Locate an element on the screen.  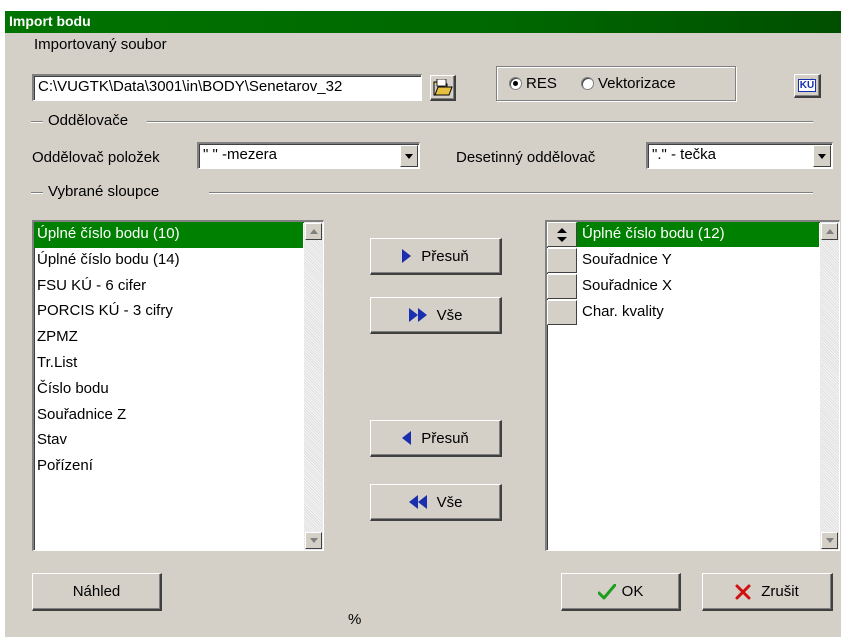
move-left-button: Přesuň is located at coordinates (436, 438).